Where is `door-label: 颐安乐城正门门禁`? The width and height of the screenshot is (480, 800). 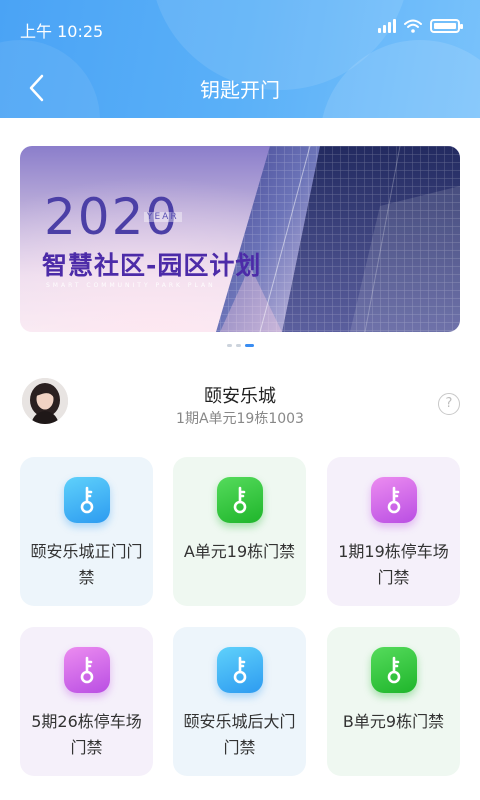 door-label: 颐安乐城正门门禁 is located at coordinates (86, 564).